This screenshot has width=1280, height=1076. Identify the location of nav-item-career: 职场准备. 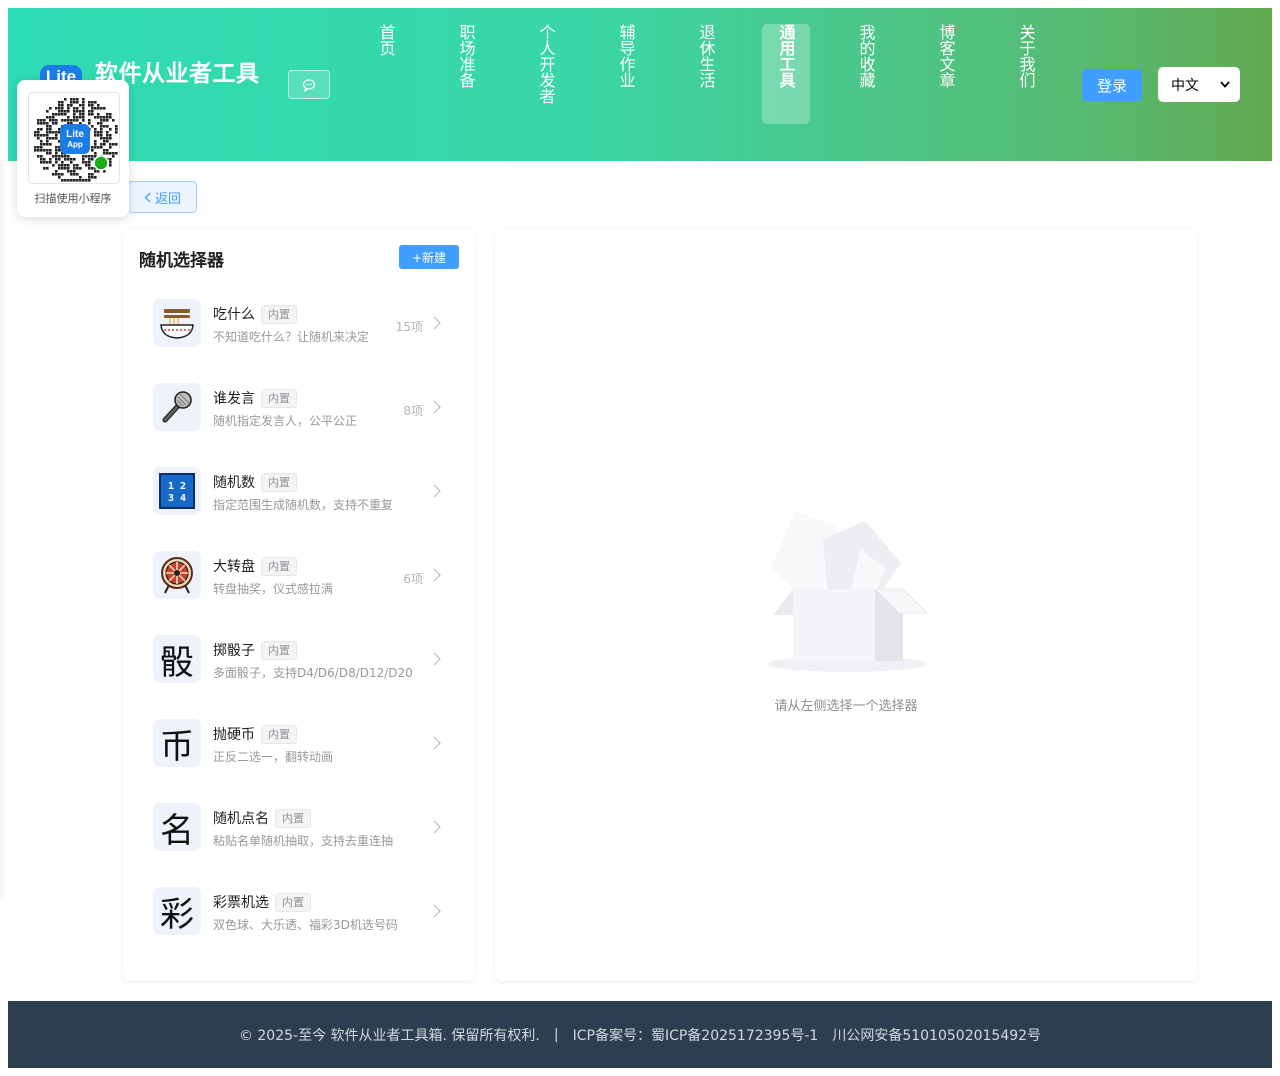
(466, 74).